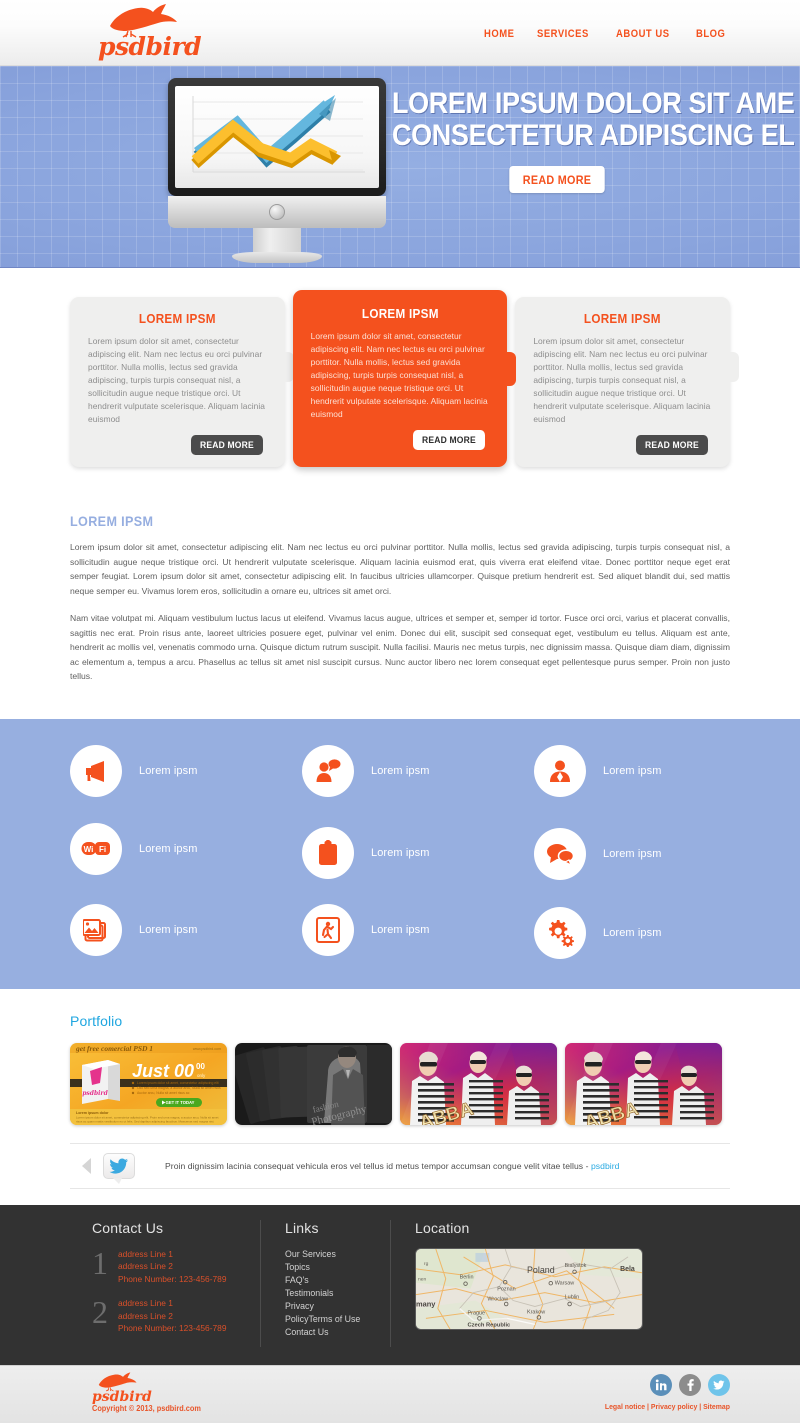 Image resolution: width=800 pixels, height=1424 pixels. I want to click on svg-text: nen, so click(422, 1279).